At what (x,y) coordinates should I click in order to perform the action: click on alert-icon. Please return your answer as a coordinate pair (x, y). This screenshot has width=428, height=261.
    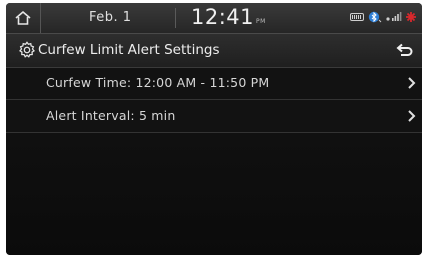
    Looking at the image, I should click on (411, 17).